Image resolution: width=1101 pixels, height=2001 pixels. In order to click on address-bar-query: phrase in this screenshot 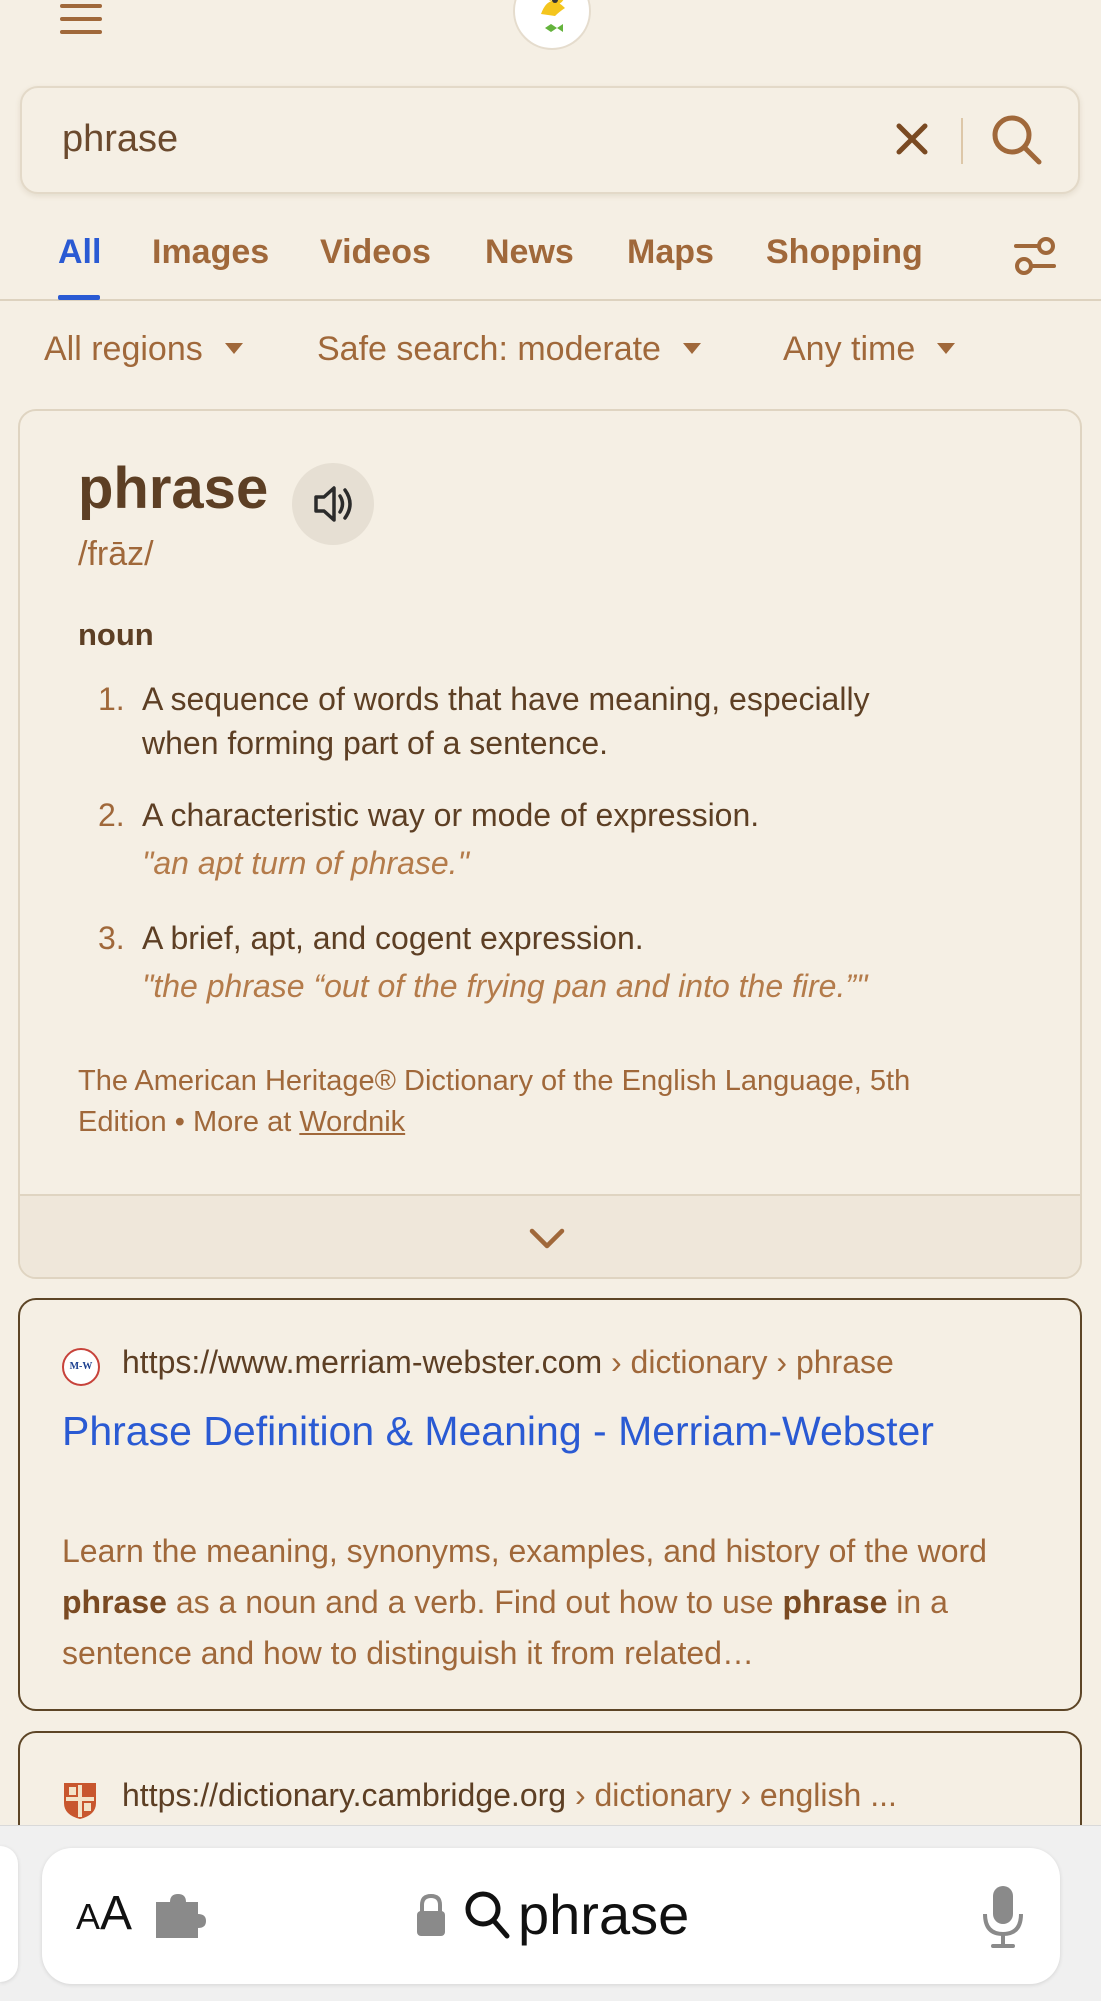, I will do `click(603, 1914)`.